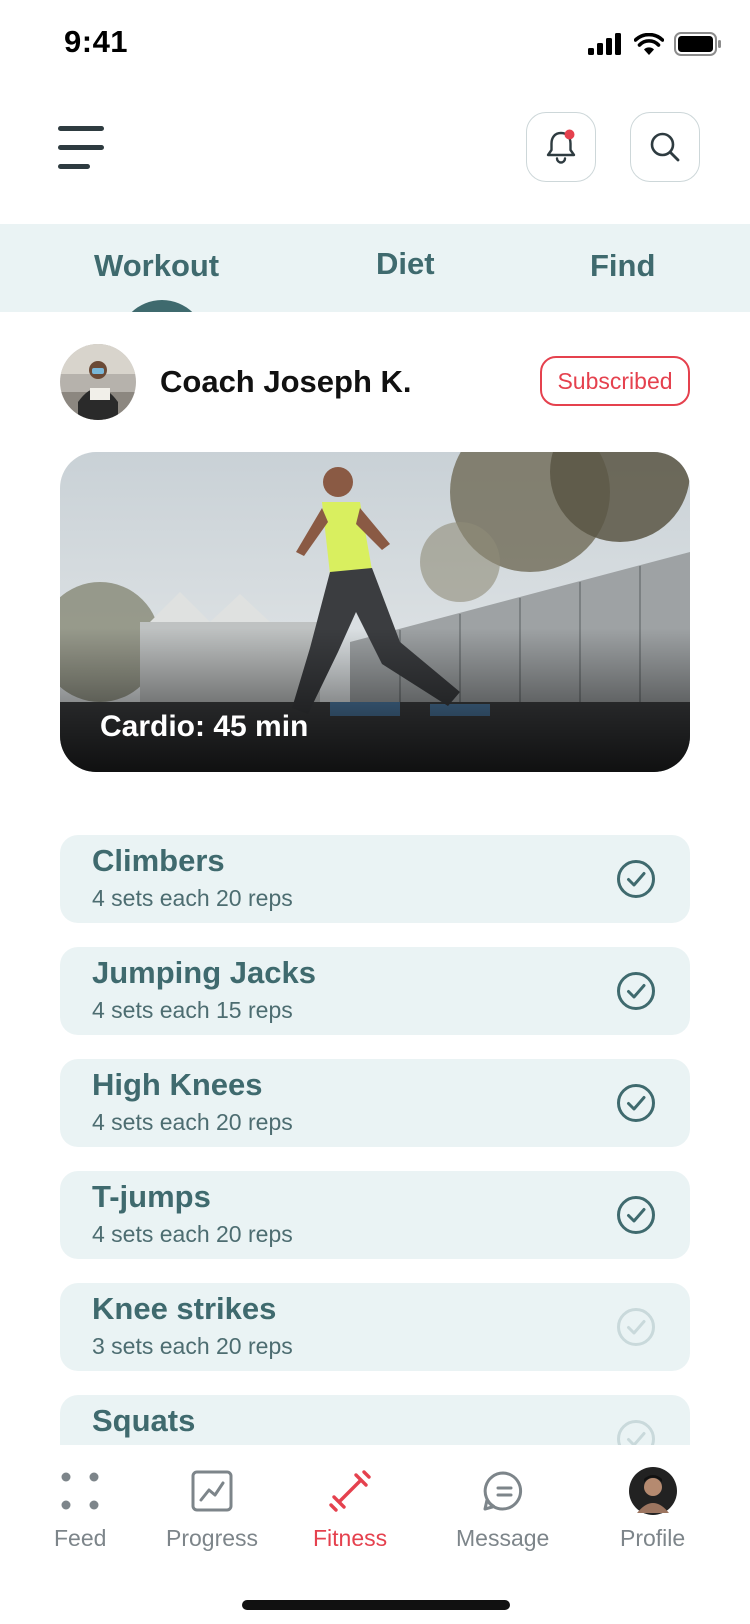 This screenshot has height=1624, width=750. What do you see at coordinates (81, 148) in the screenshot?
I see `menu-icon` at bounding box center [81, 148].